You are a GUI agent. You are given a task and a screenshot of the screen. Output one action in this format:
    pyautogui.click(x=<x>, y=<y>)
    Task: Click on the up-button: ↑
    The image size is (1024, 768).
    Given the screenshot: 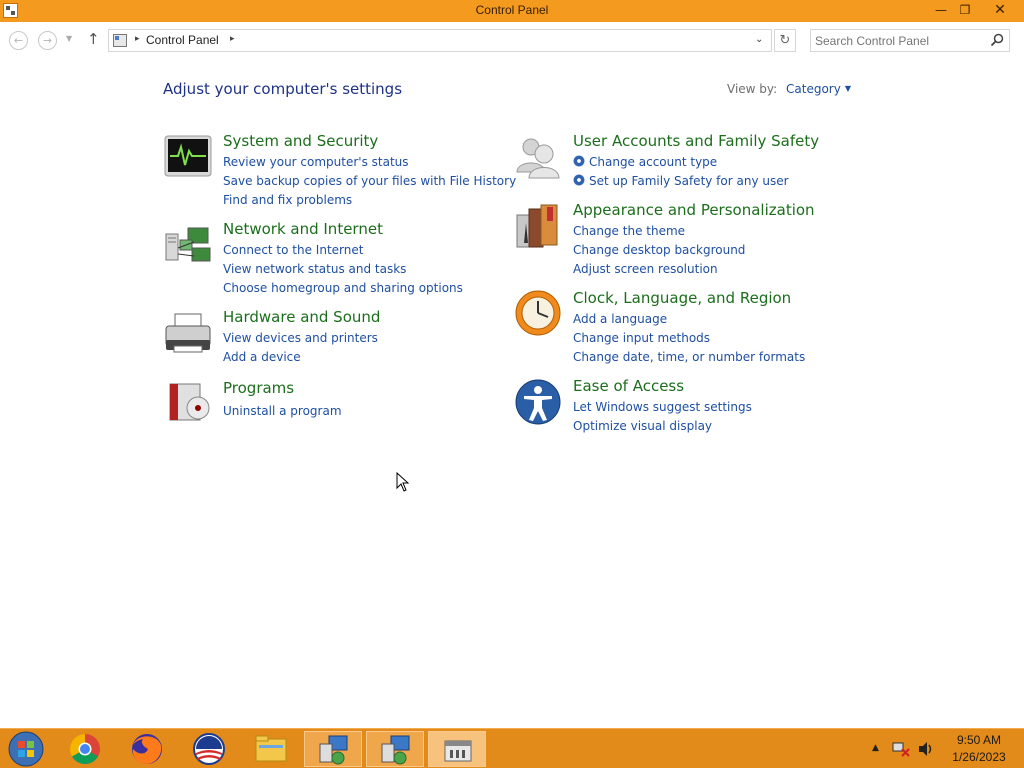 What is the action you would take?
    pyautogui.click(x=93, y=39)
    